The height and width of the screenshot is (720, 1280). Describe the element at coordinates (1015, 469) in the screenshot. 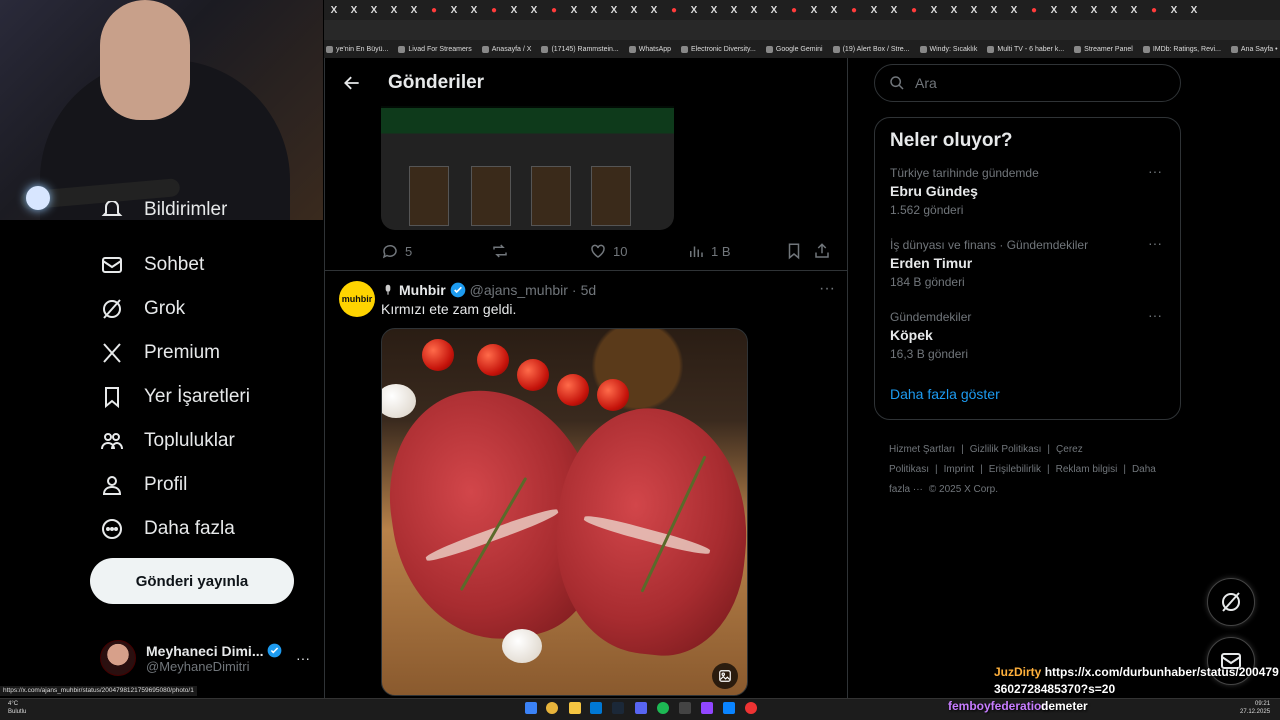

I see `footer-link: Erişilebilirlik` at that location.